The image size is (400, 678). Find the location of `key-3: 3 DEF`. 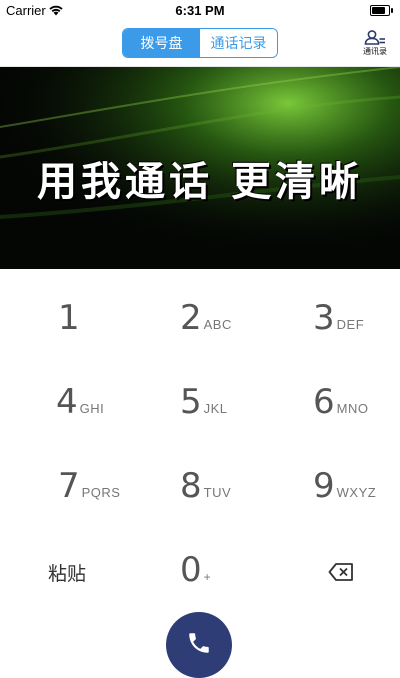

key-3: 3 DEF is located at coordinates (338, 323).